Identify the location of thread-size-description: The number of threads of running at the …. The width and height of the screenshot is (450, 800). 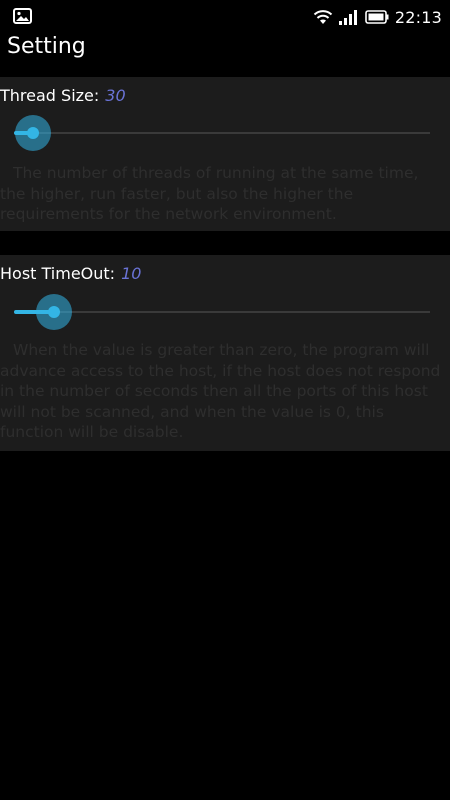
(209, 193).